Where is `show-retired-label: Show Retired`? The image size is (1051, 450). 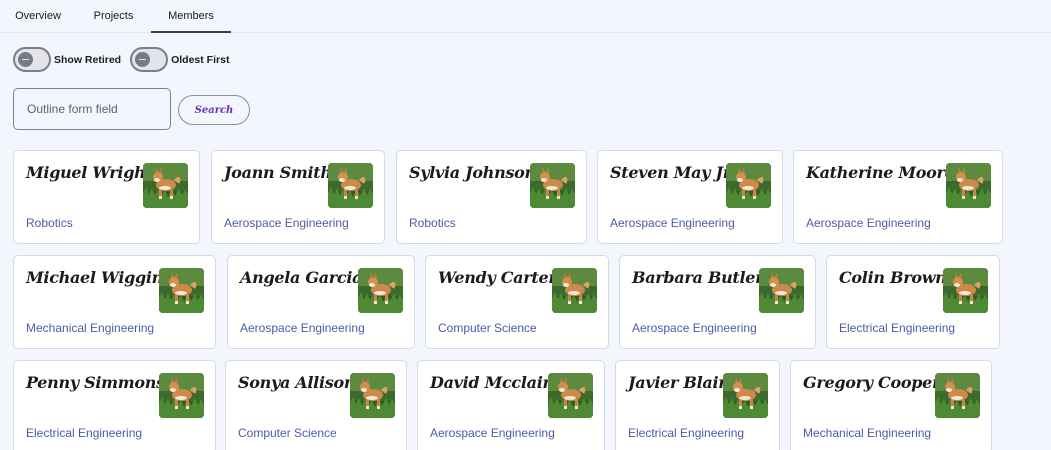 show-retired-label: Show Retired is located at coordinates (88, 59).